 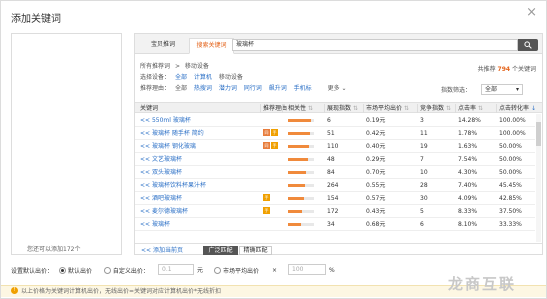 What do you see at coordinates (161, 224) in the screenshot?
I see `keyword-text: 玻璃杯` at bounding box center [161, 224].